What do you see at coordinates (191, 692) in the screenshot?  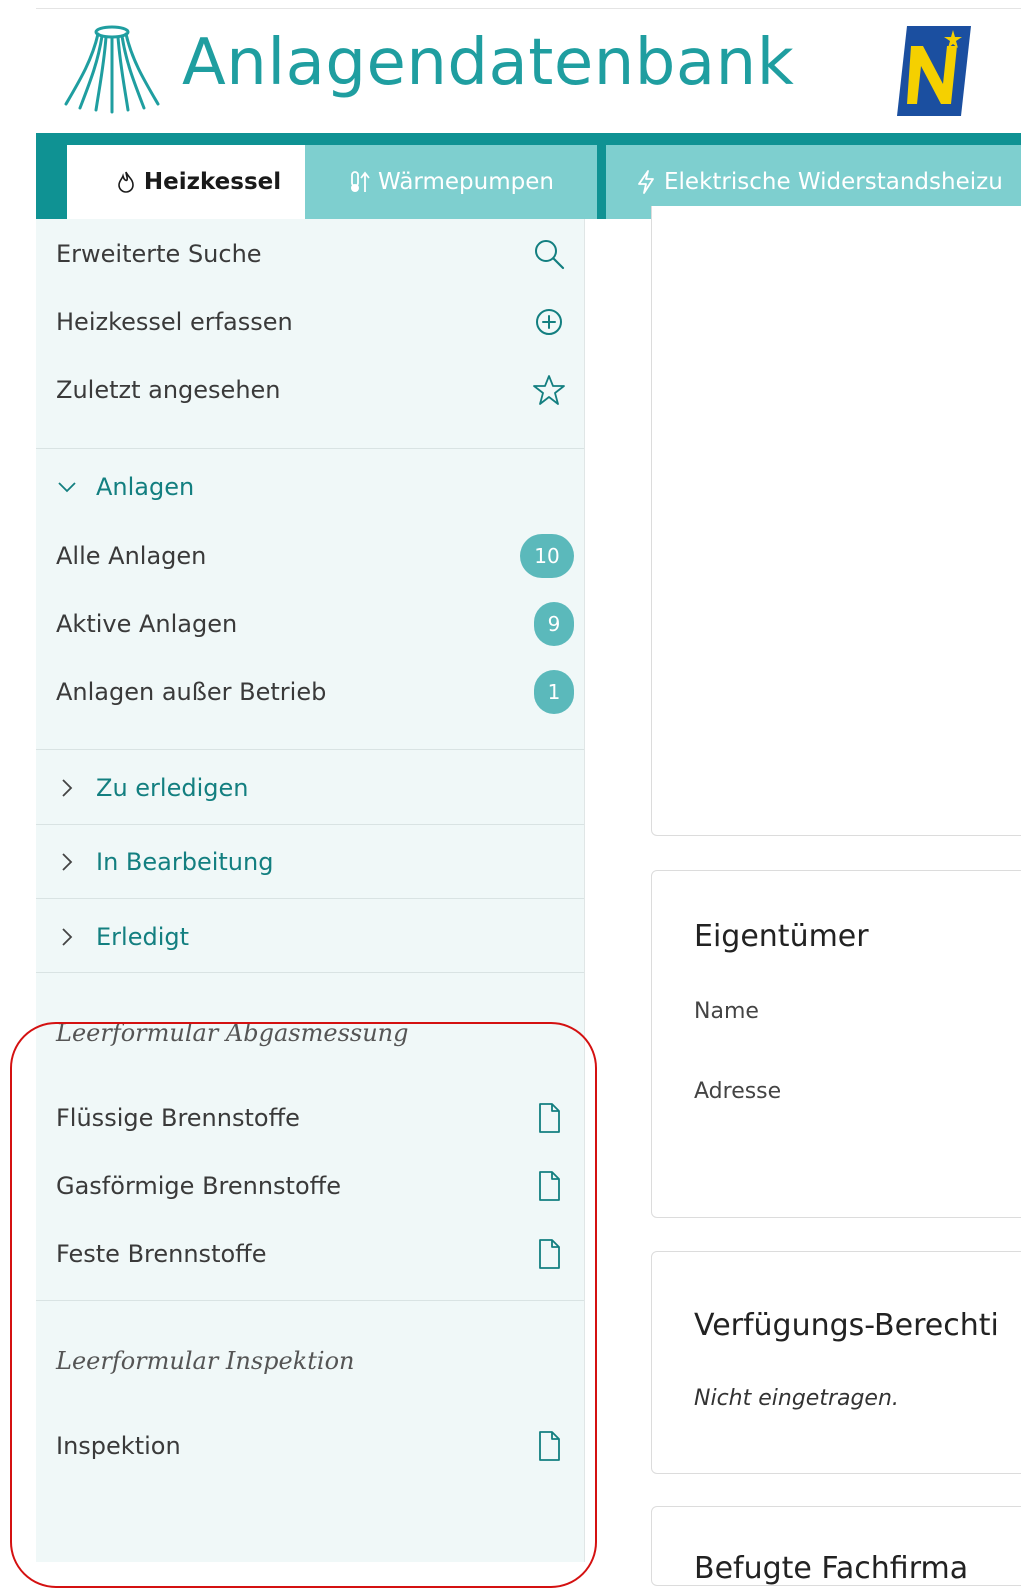 I see `sidebar-item-label: Anlagen außer Betrieb` at bounding box center [191, 692].